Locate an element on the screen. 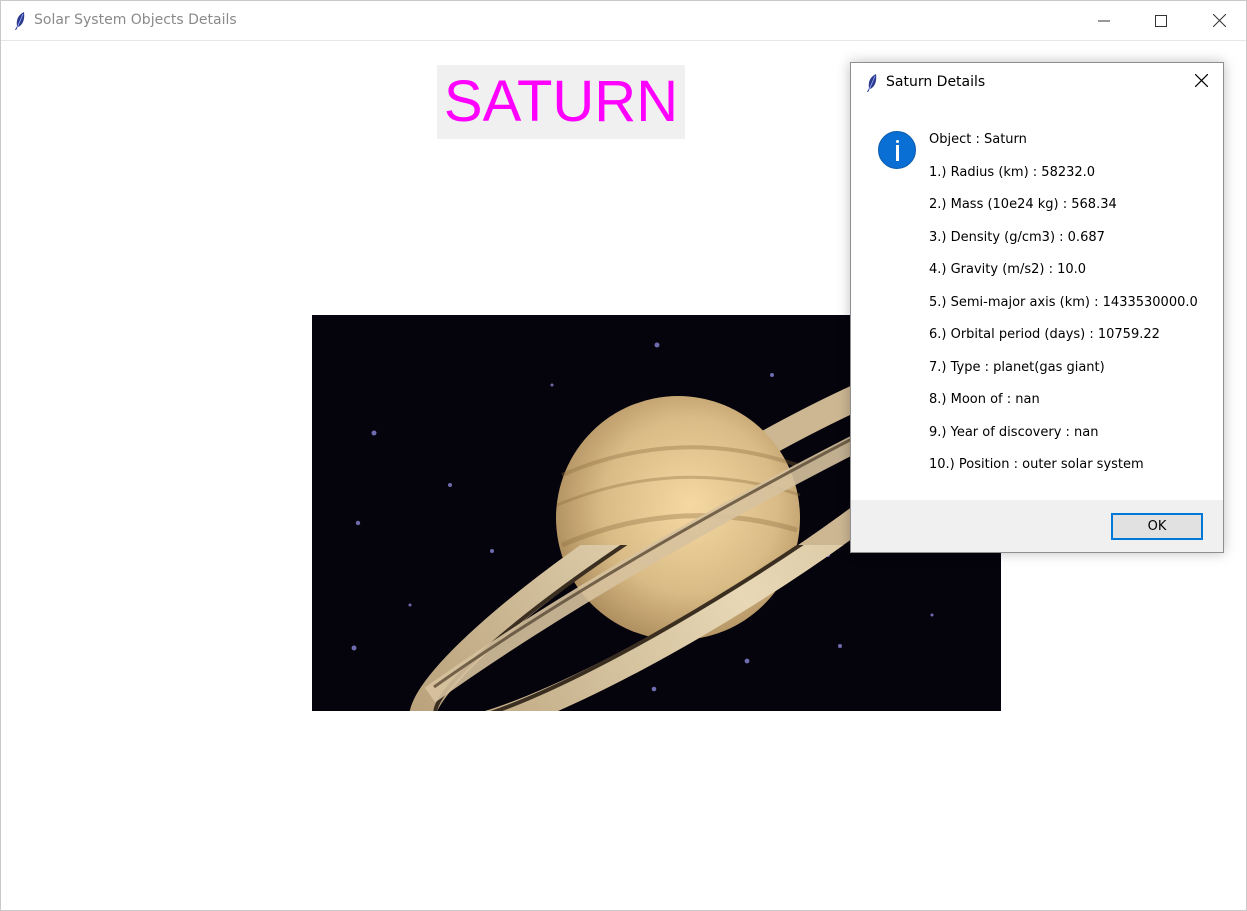 The width and height of the screenshot is (1247, 911). detail-position: 10.) Position : outer solar system is located at coordinates (1036, 464).